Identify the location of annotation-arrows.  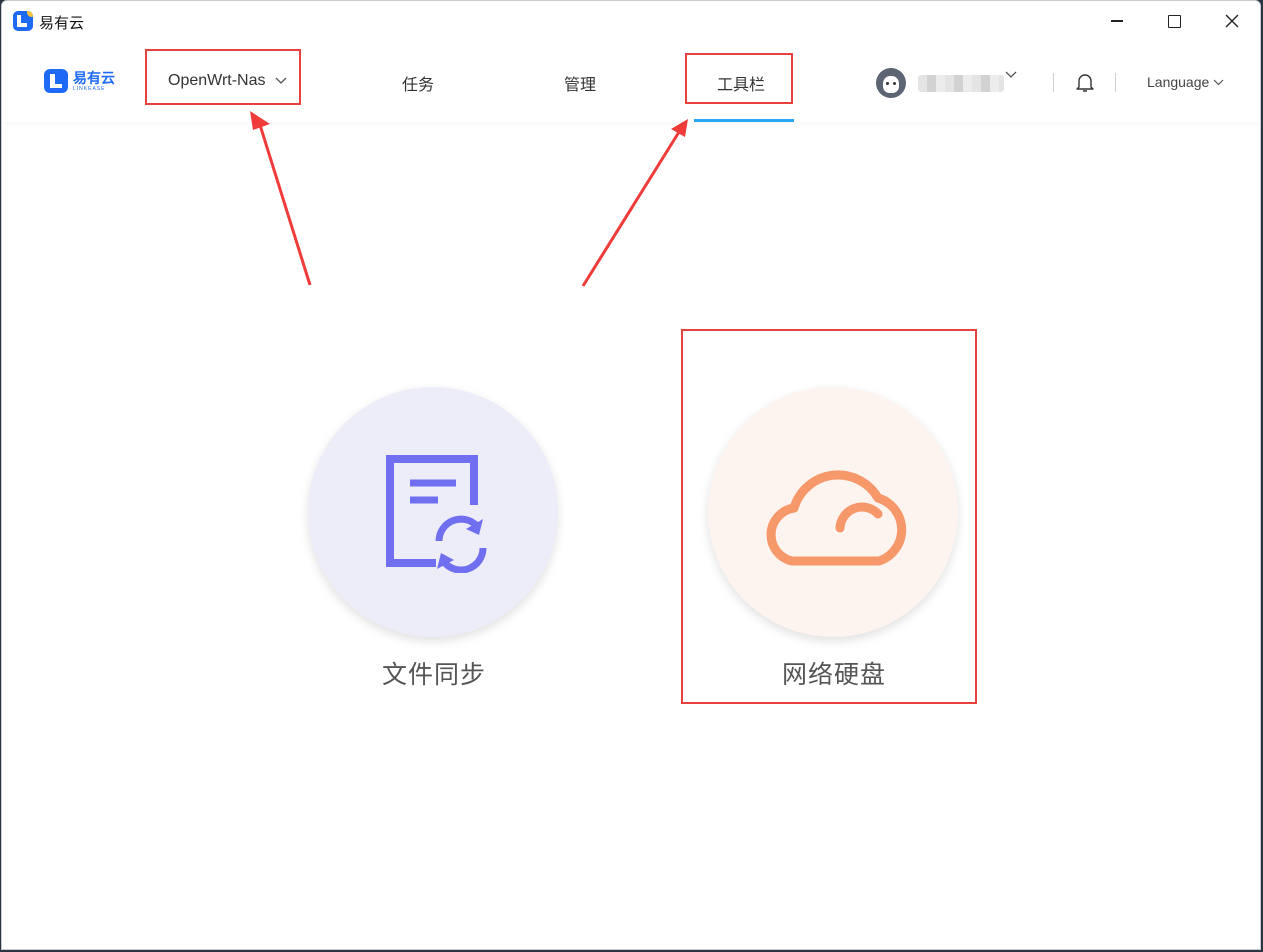
(469, 199).